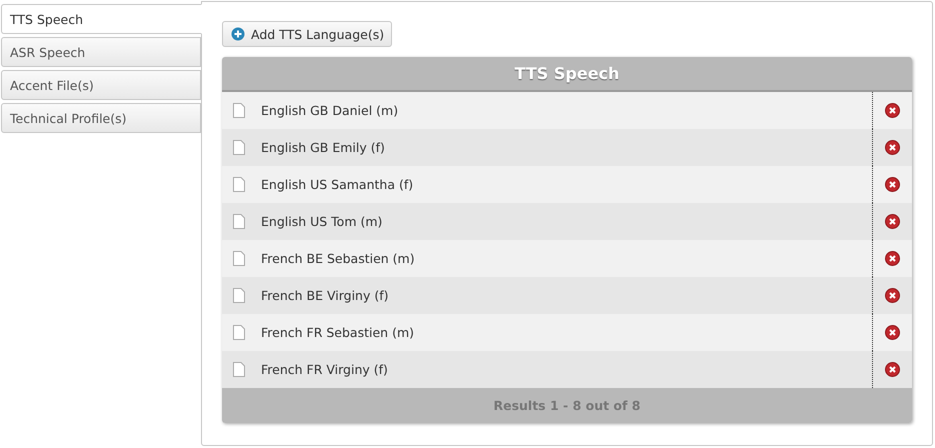 The width and height of the screenshot is (935, 448). I want to click on language-name: English US Samantha (f), so click(337, 184).